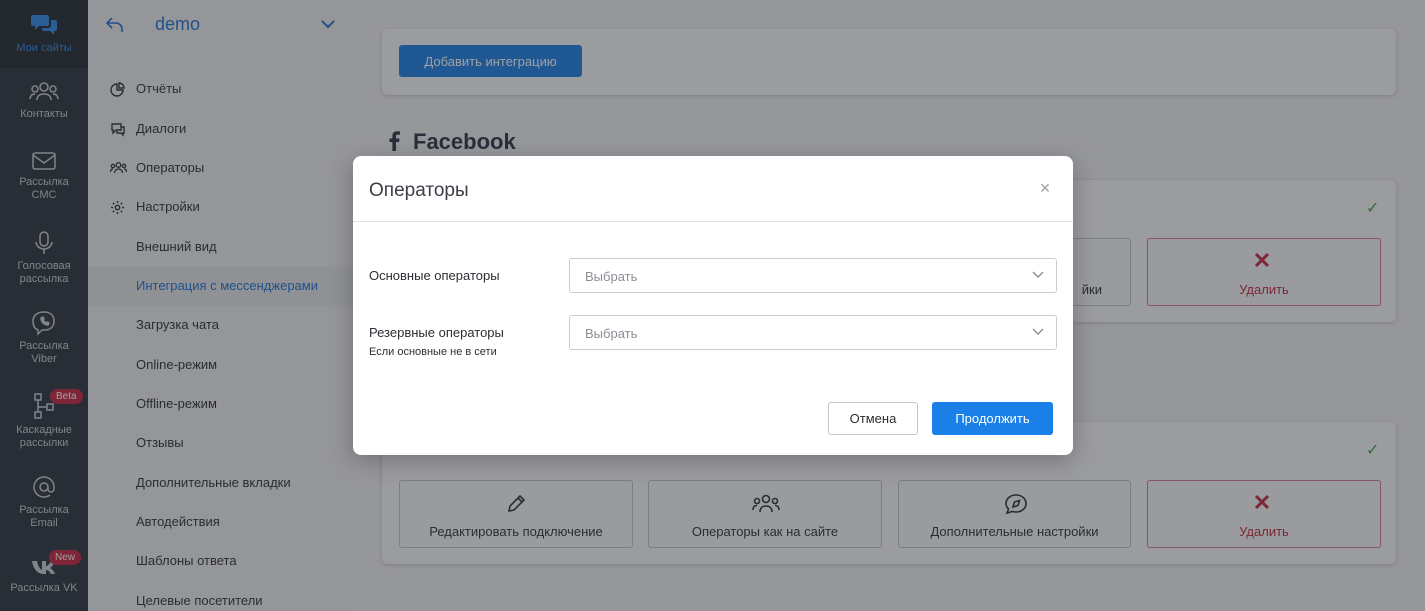 This screenshot has width=1425, height=611. What do you see at coordinates (813, 275) in the screenshot?
I see `primary-operators-select: Выбрать` at bounding box center [813, 275].